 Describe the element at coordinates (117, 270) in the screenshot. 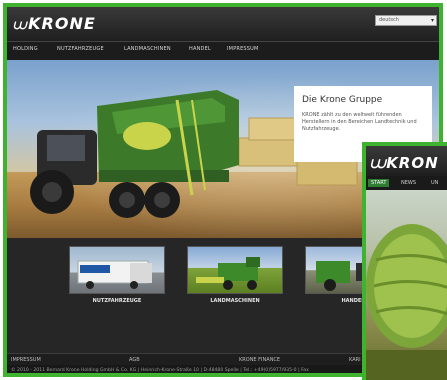

I see `teaser-image-trucks` at that location.